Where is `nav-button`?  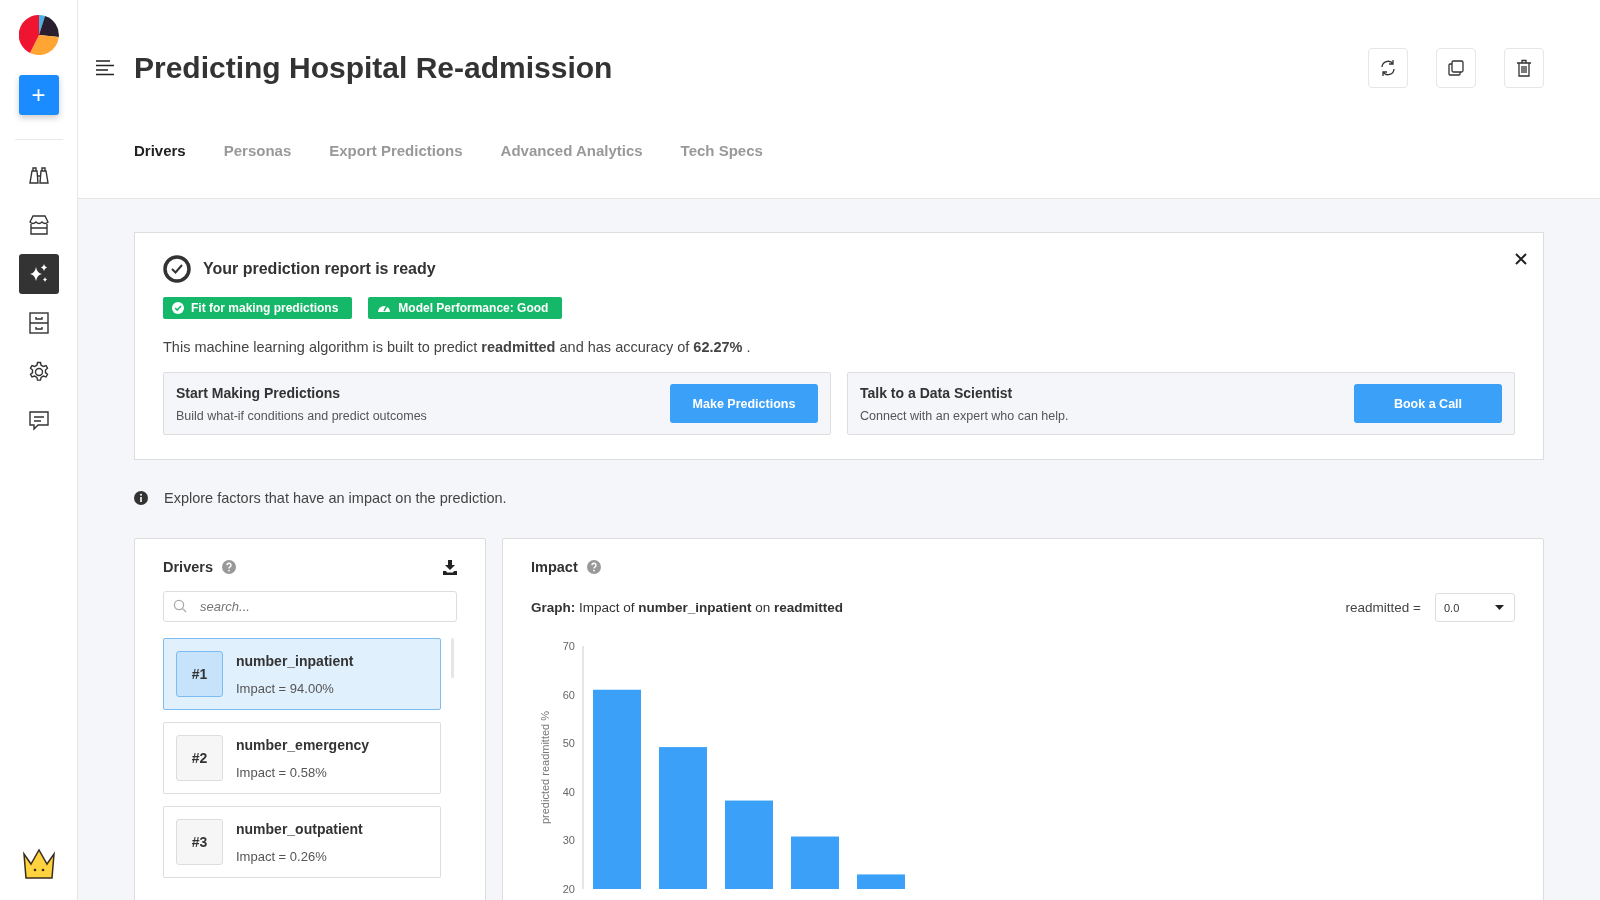
nav-button is located at coordinates (38, 274).